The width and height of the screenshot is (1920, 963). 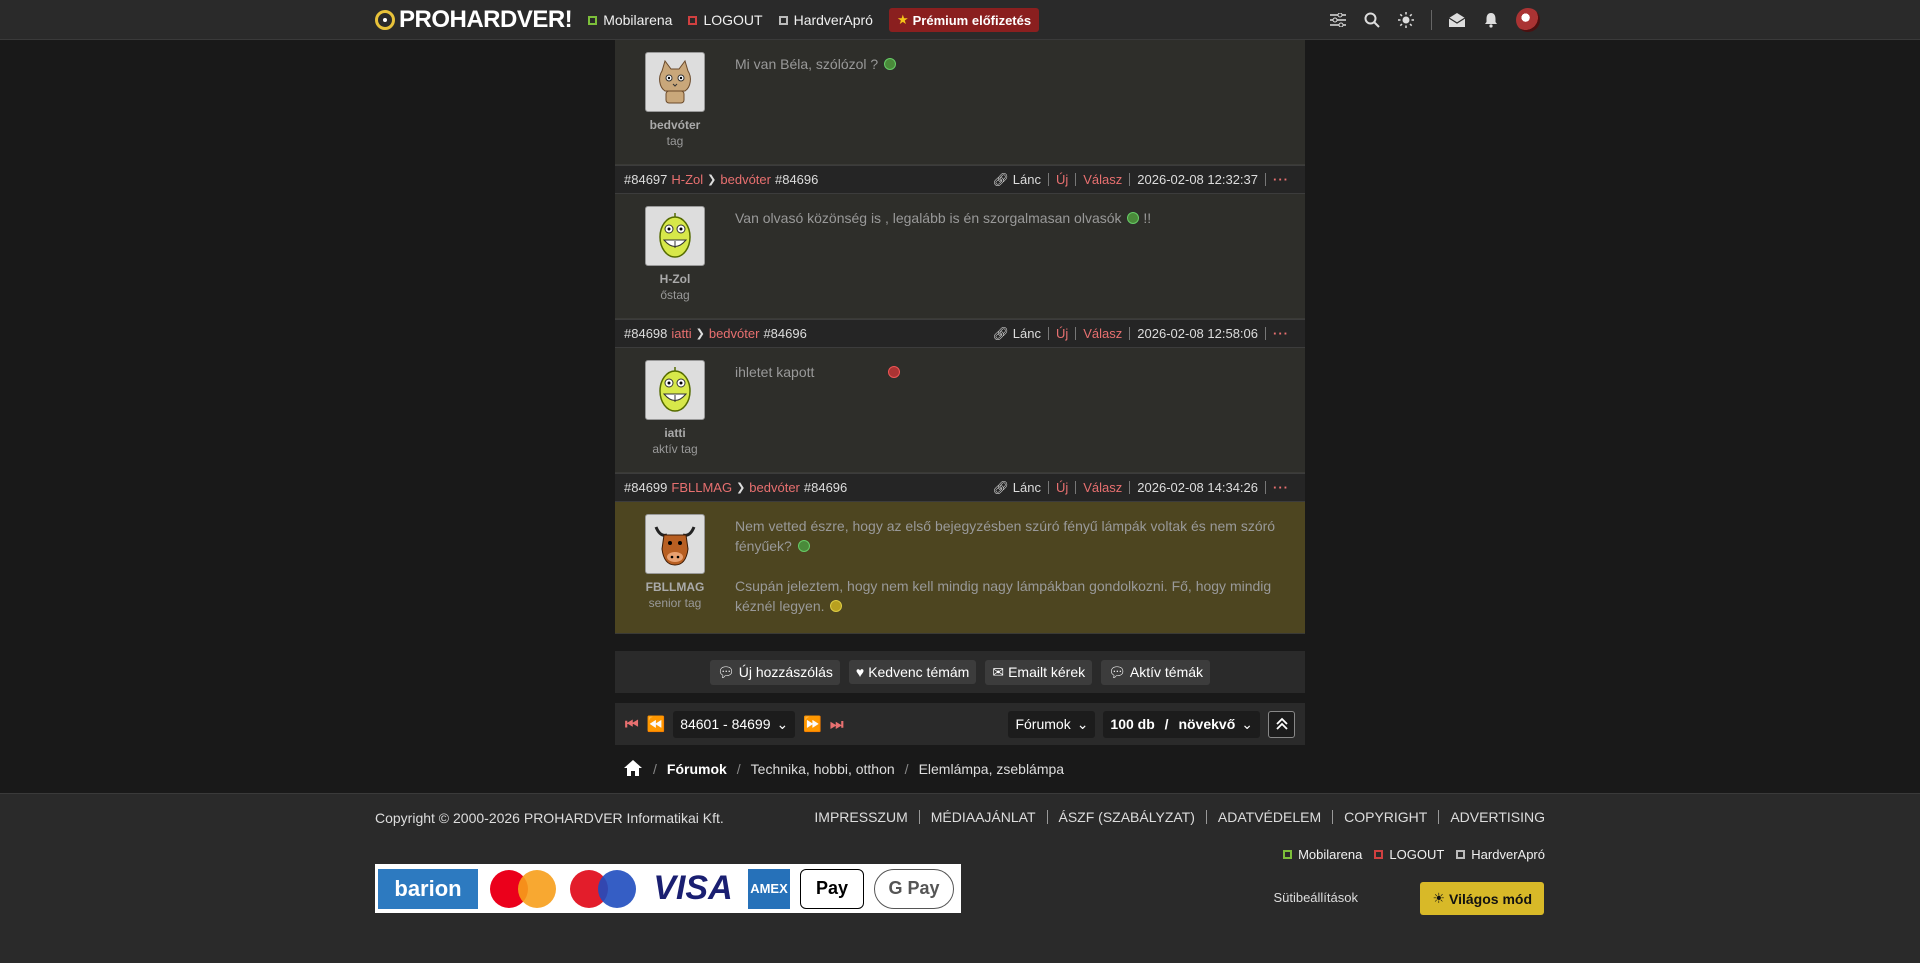 What do you see at coordinates (1039, 672) in the screenshot?
I see `email-notify-button: ✉ Emailt kérek` at bounding box center [1039, 672].